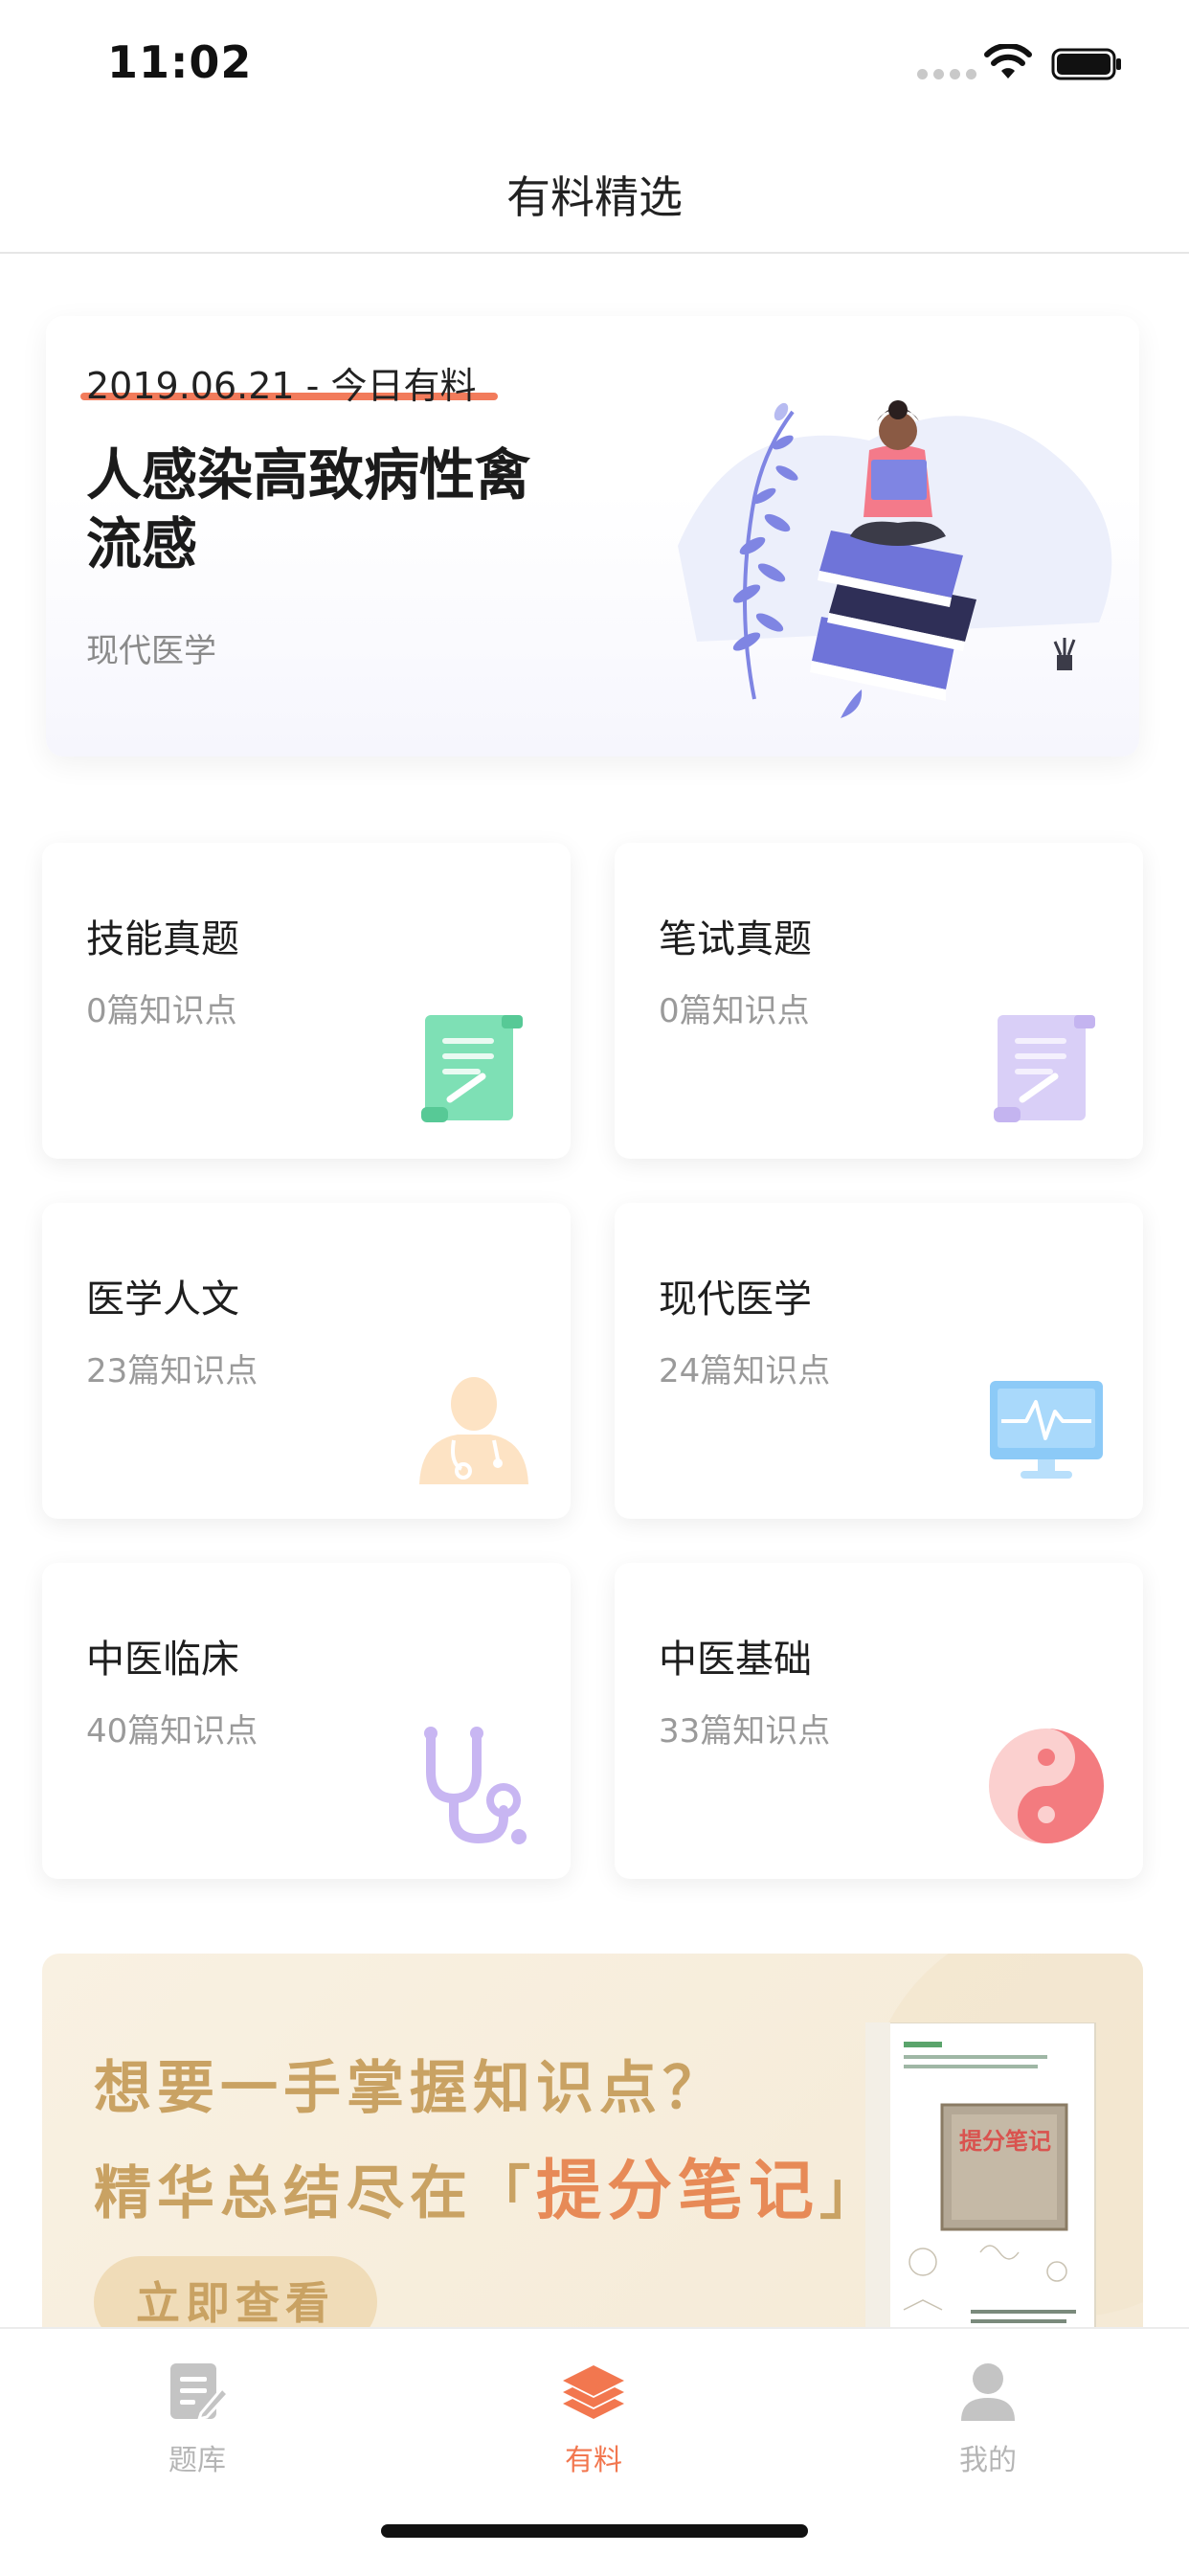 Image resolution: width=1189 pixels, height=2576 pixels. I want to click on tab-profile: 我的, so click(988, 2418).